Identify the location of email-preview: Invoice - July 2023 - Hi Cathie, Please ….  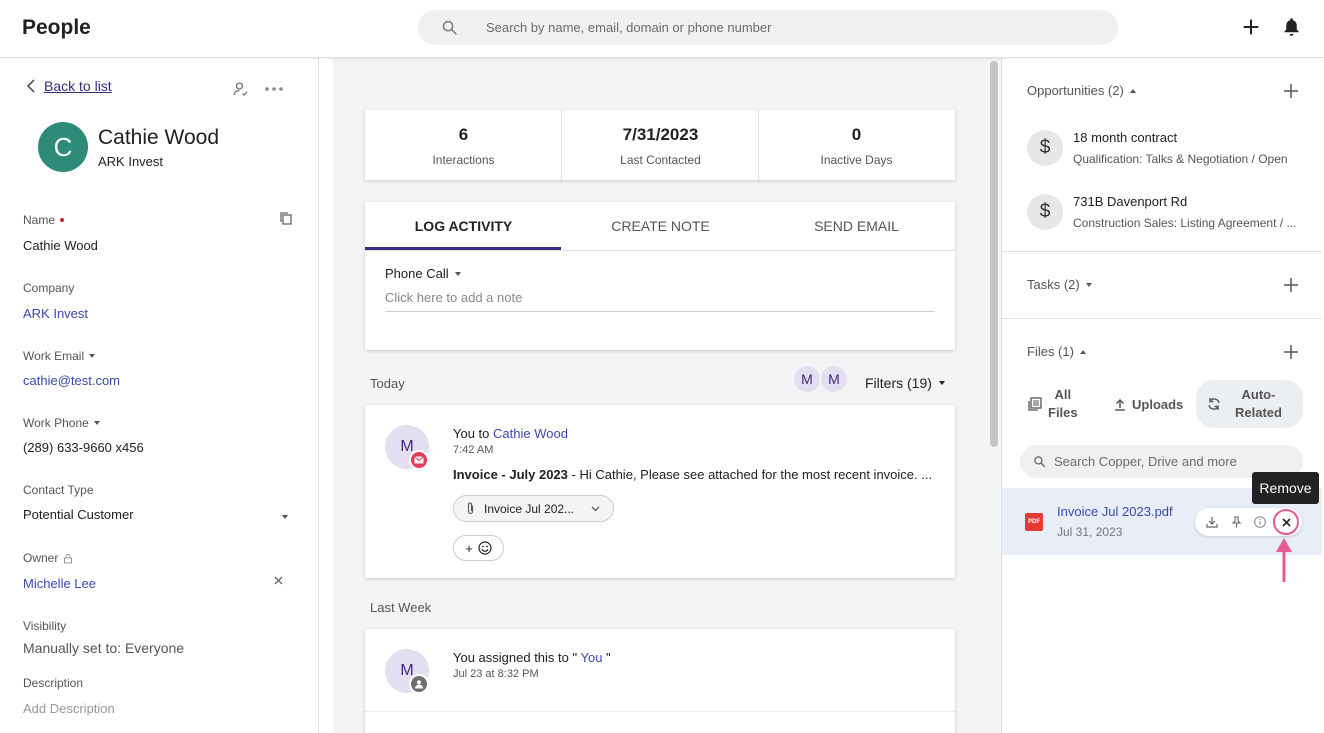
(698, 474).